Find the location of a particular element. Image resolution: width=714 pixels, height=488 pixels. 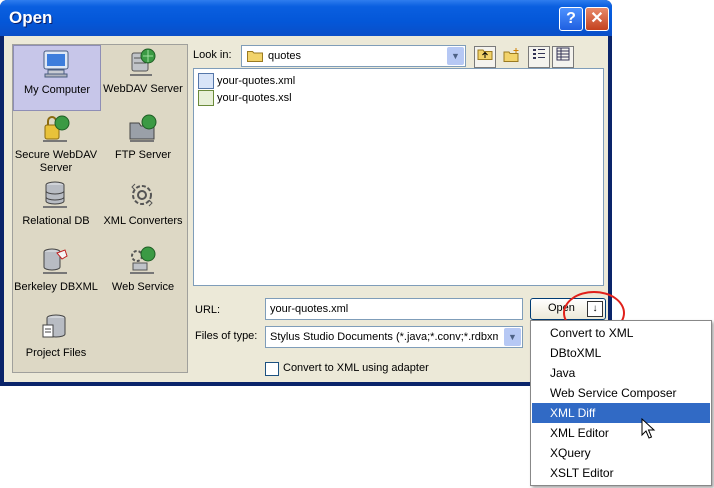

up-folder-icon is located at coordinates (485, 57).